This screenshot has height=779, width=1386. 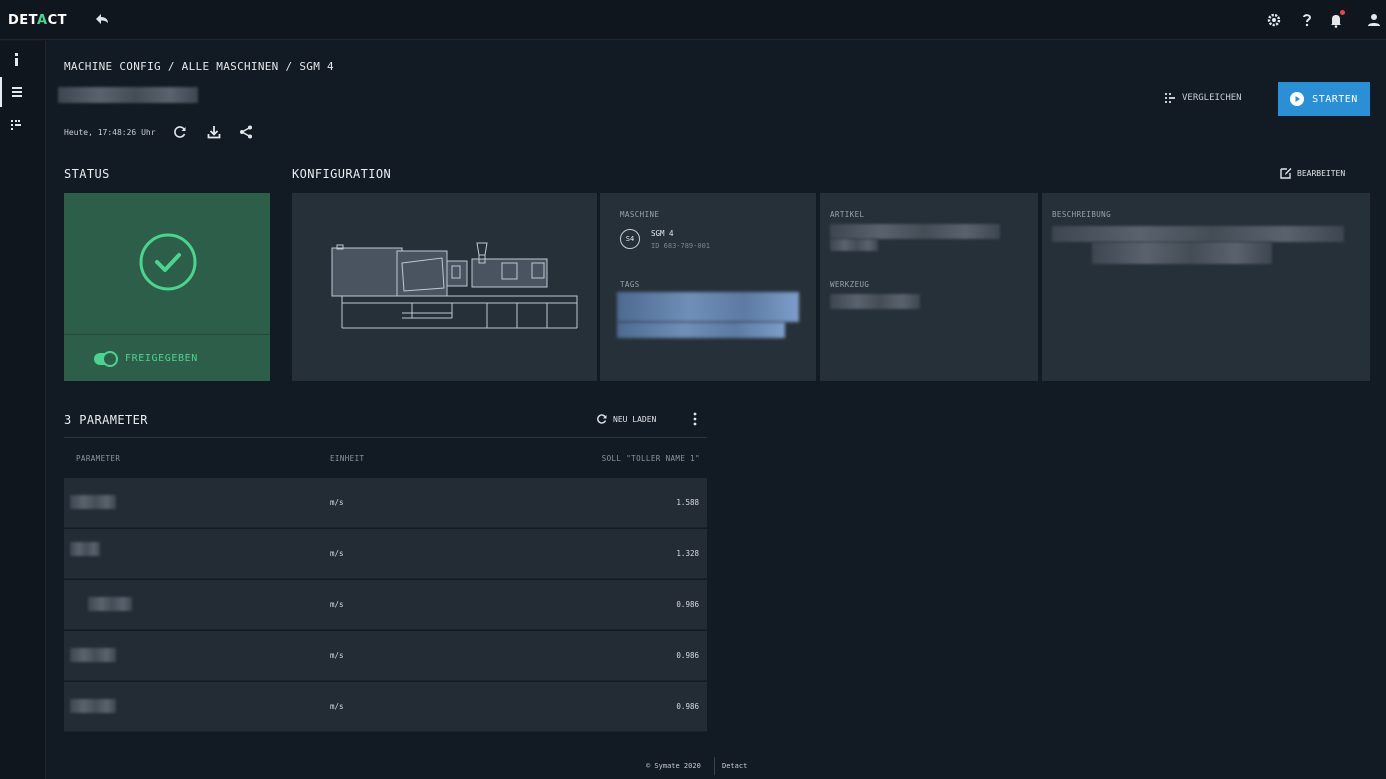 What do you see at coordinates (454, 285) in the screenshot?
I see `injection-molding-machine-illustration` at bounding box center [454, 285].